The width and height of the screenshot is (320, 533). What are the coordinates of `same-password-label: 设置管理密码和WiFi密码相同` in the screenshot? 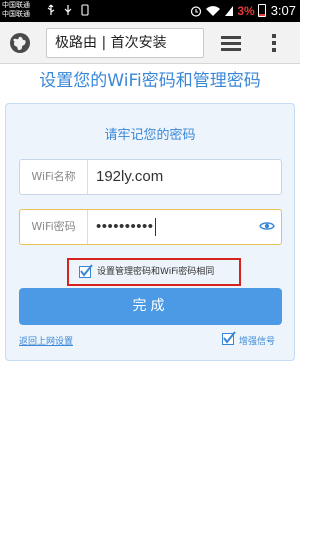 It's located at (156, 272).